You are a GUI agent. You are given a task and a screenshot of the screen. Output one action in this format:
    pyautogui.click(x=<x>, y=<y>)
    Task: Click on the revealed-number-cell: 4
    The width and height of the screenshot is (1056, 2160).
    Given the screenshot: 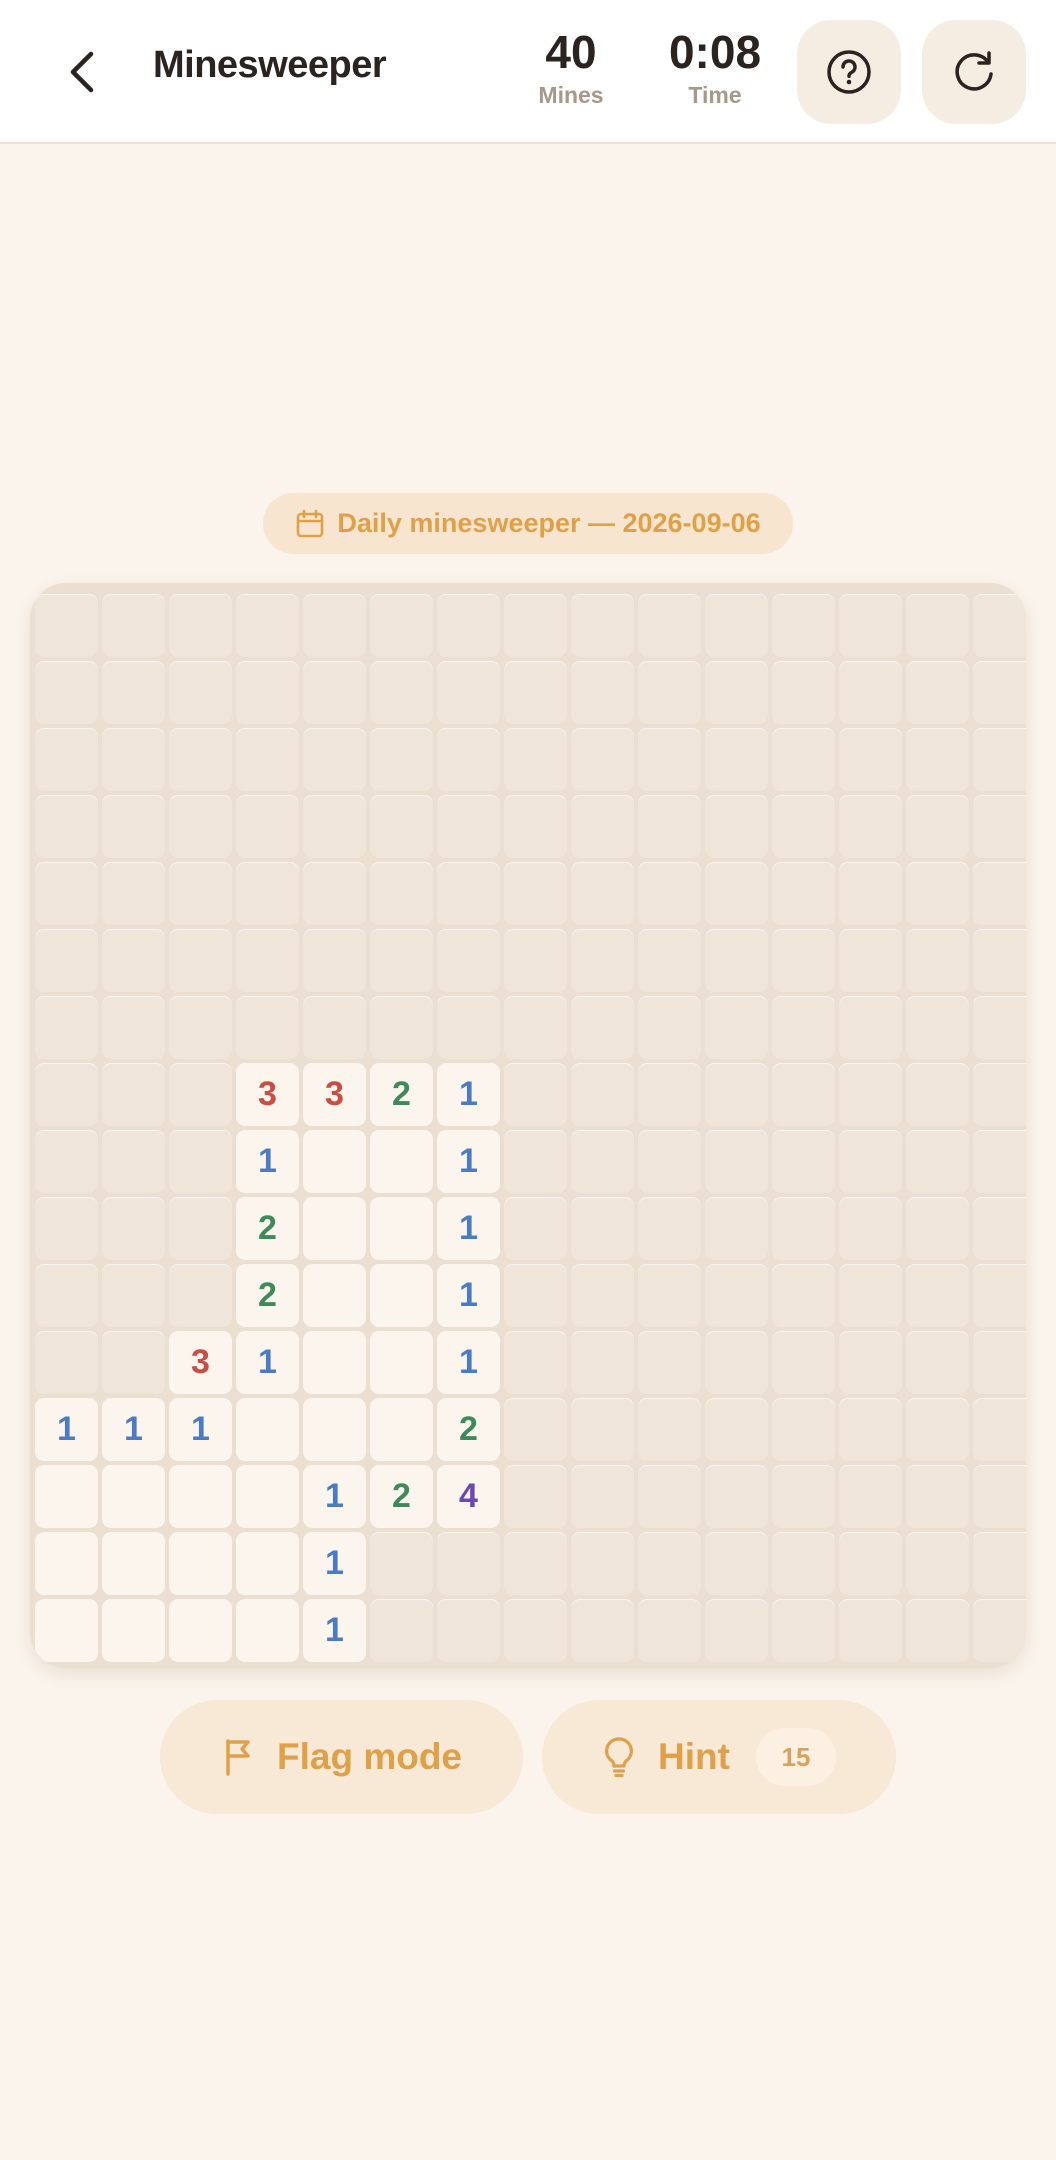 What is the action you would take?
    pyautogui.click(x=468, y=1496)
    